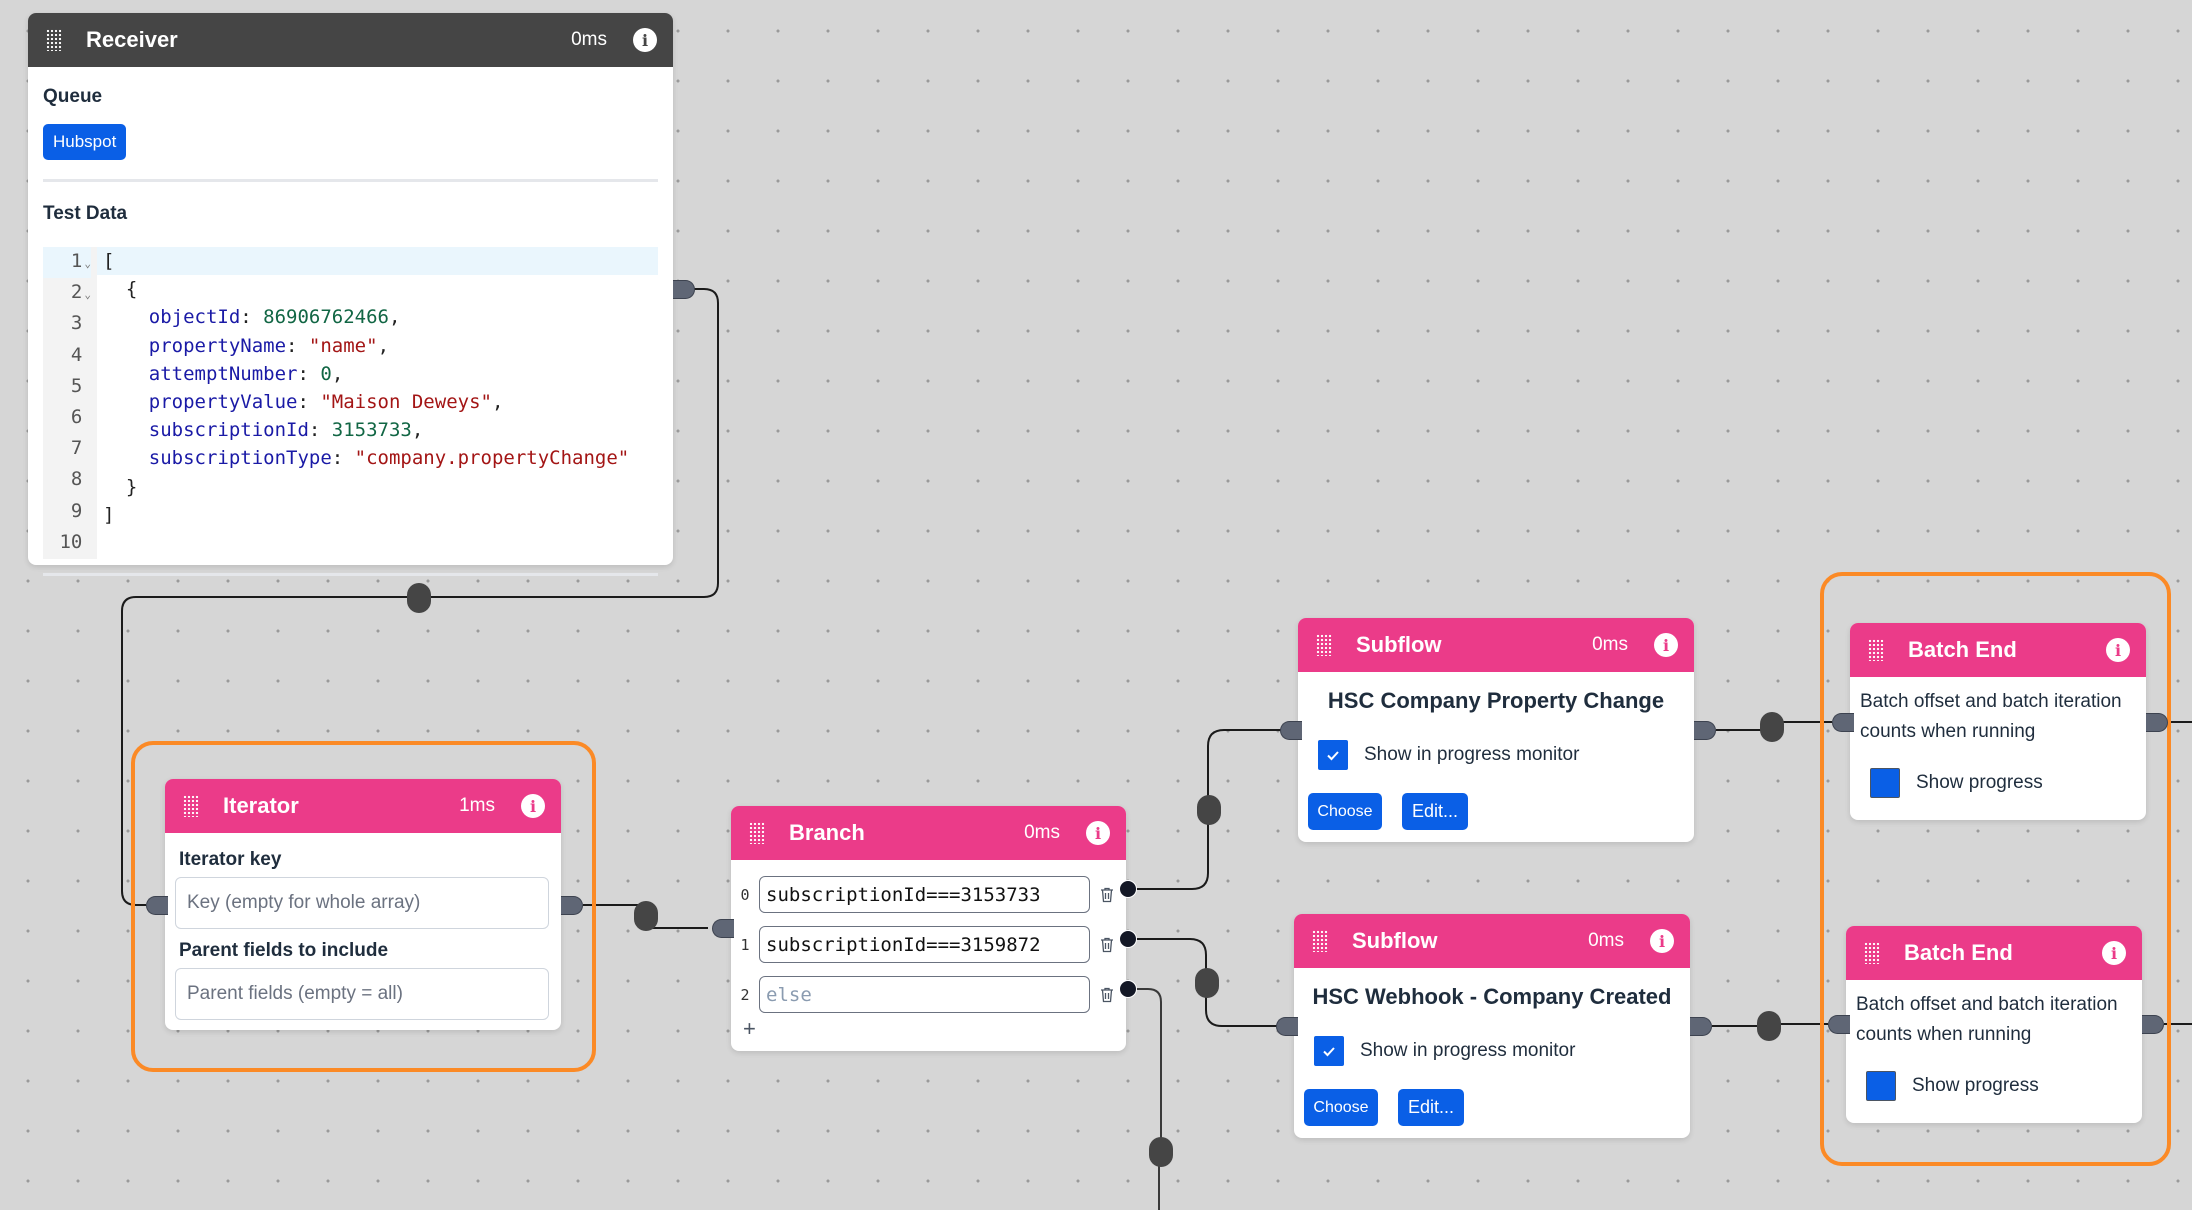 Image resolution: width=2192 pixels, height=1210 pixels. I want to click on line-number: 2 ⌄, so click(80, 292).